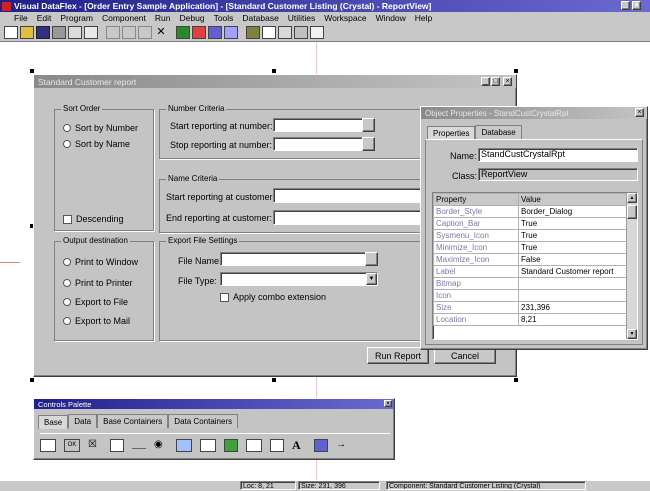 The width and height of the screenshot is (650, 491). Describe the element at coordinates (100, 128) in the screenshot. I see `sort-by-number-option: Sort by Number` at that location.